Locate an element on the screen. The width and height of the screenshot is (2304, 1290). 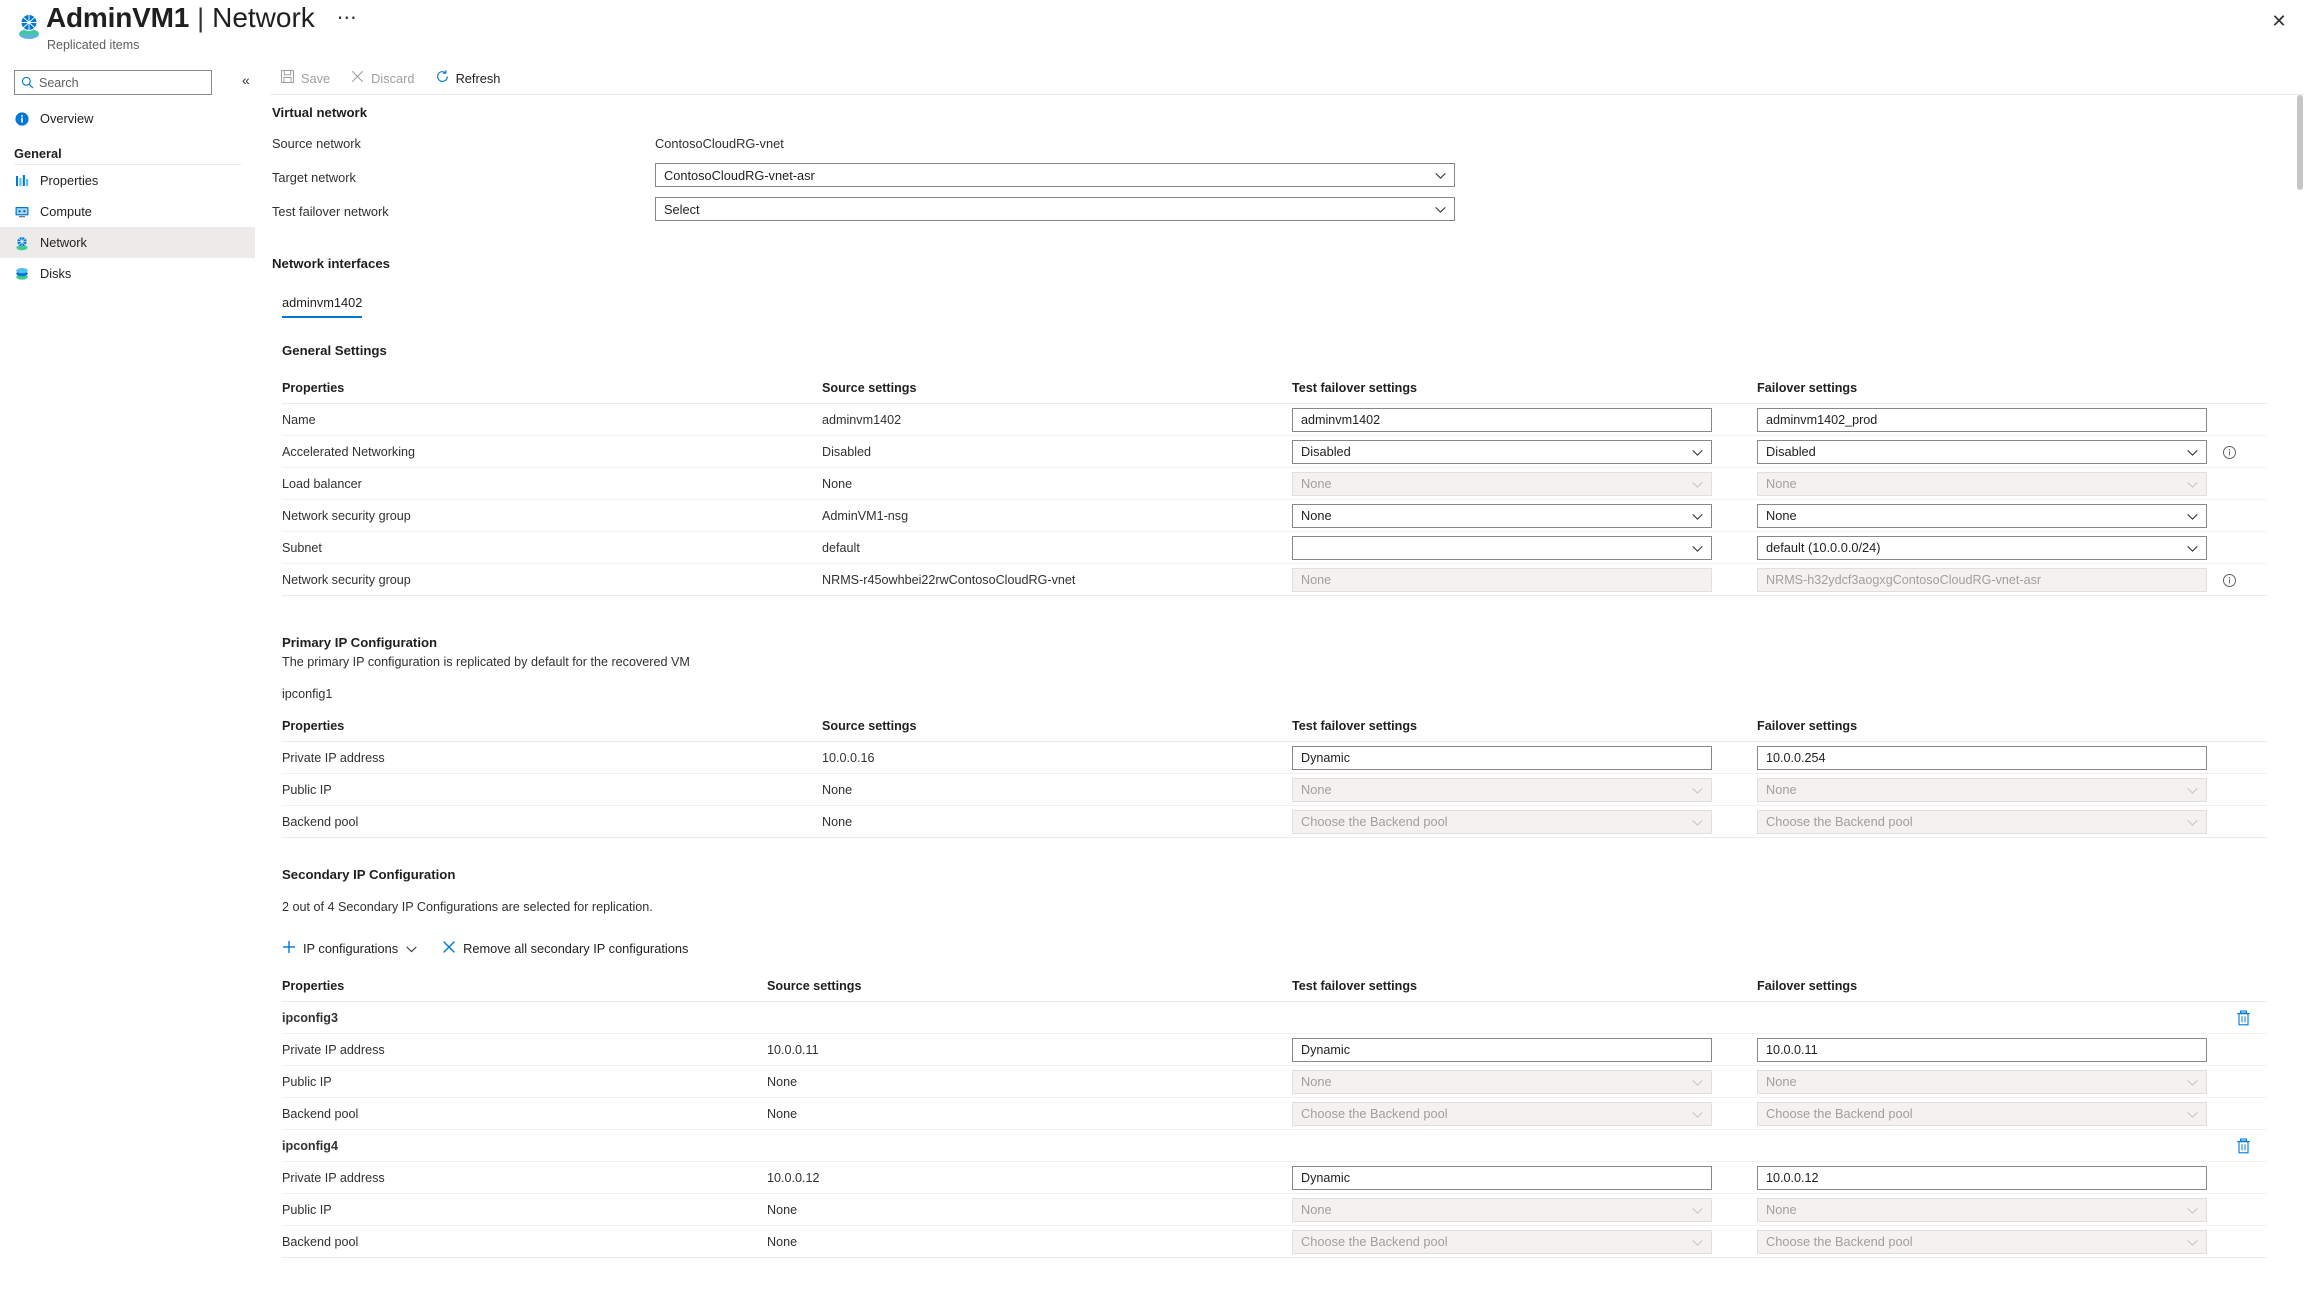
page-title-main: AdminVM1 is located at coordinates (118, 17).